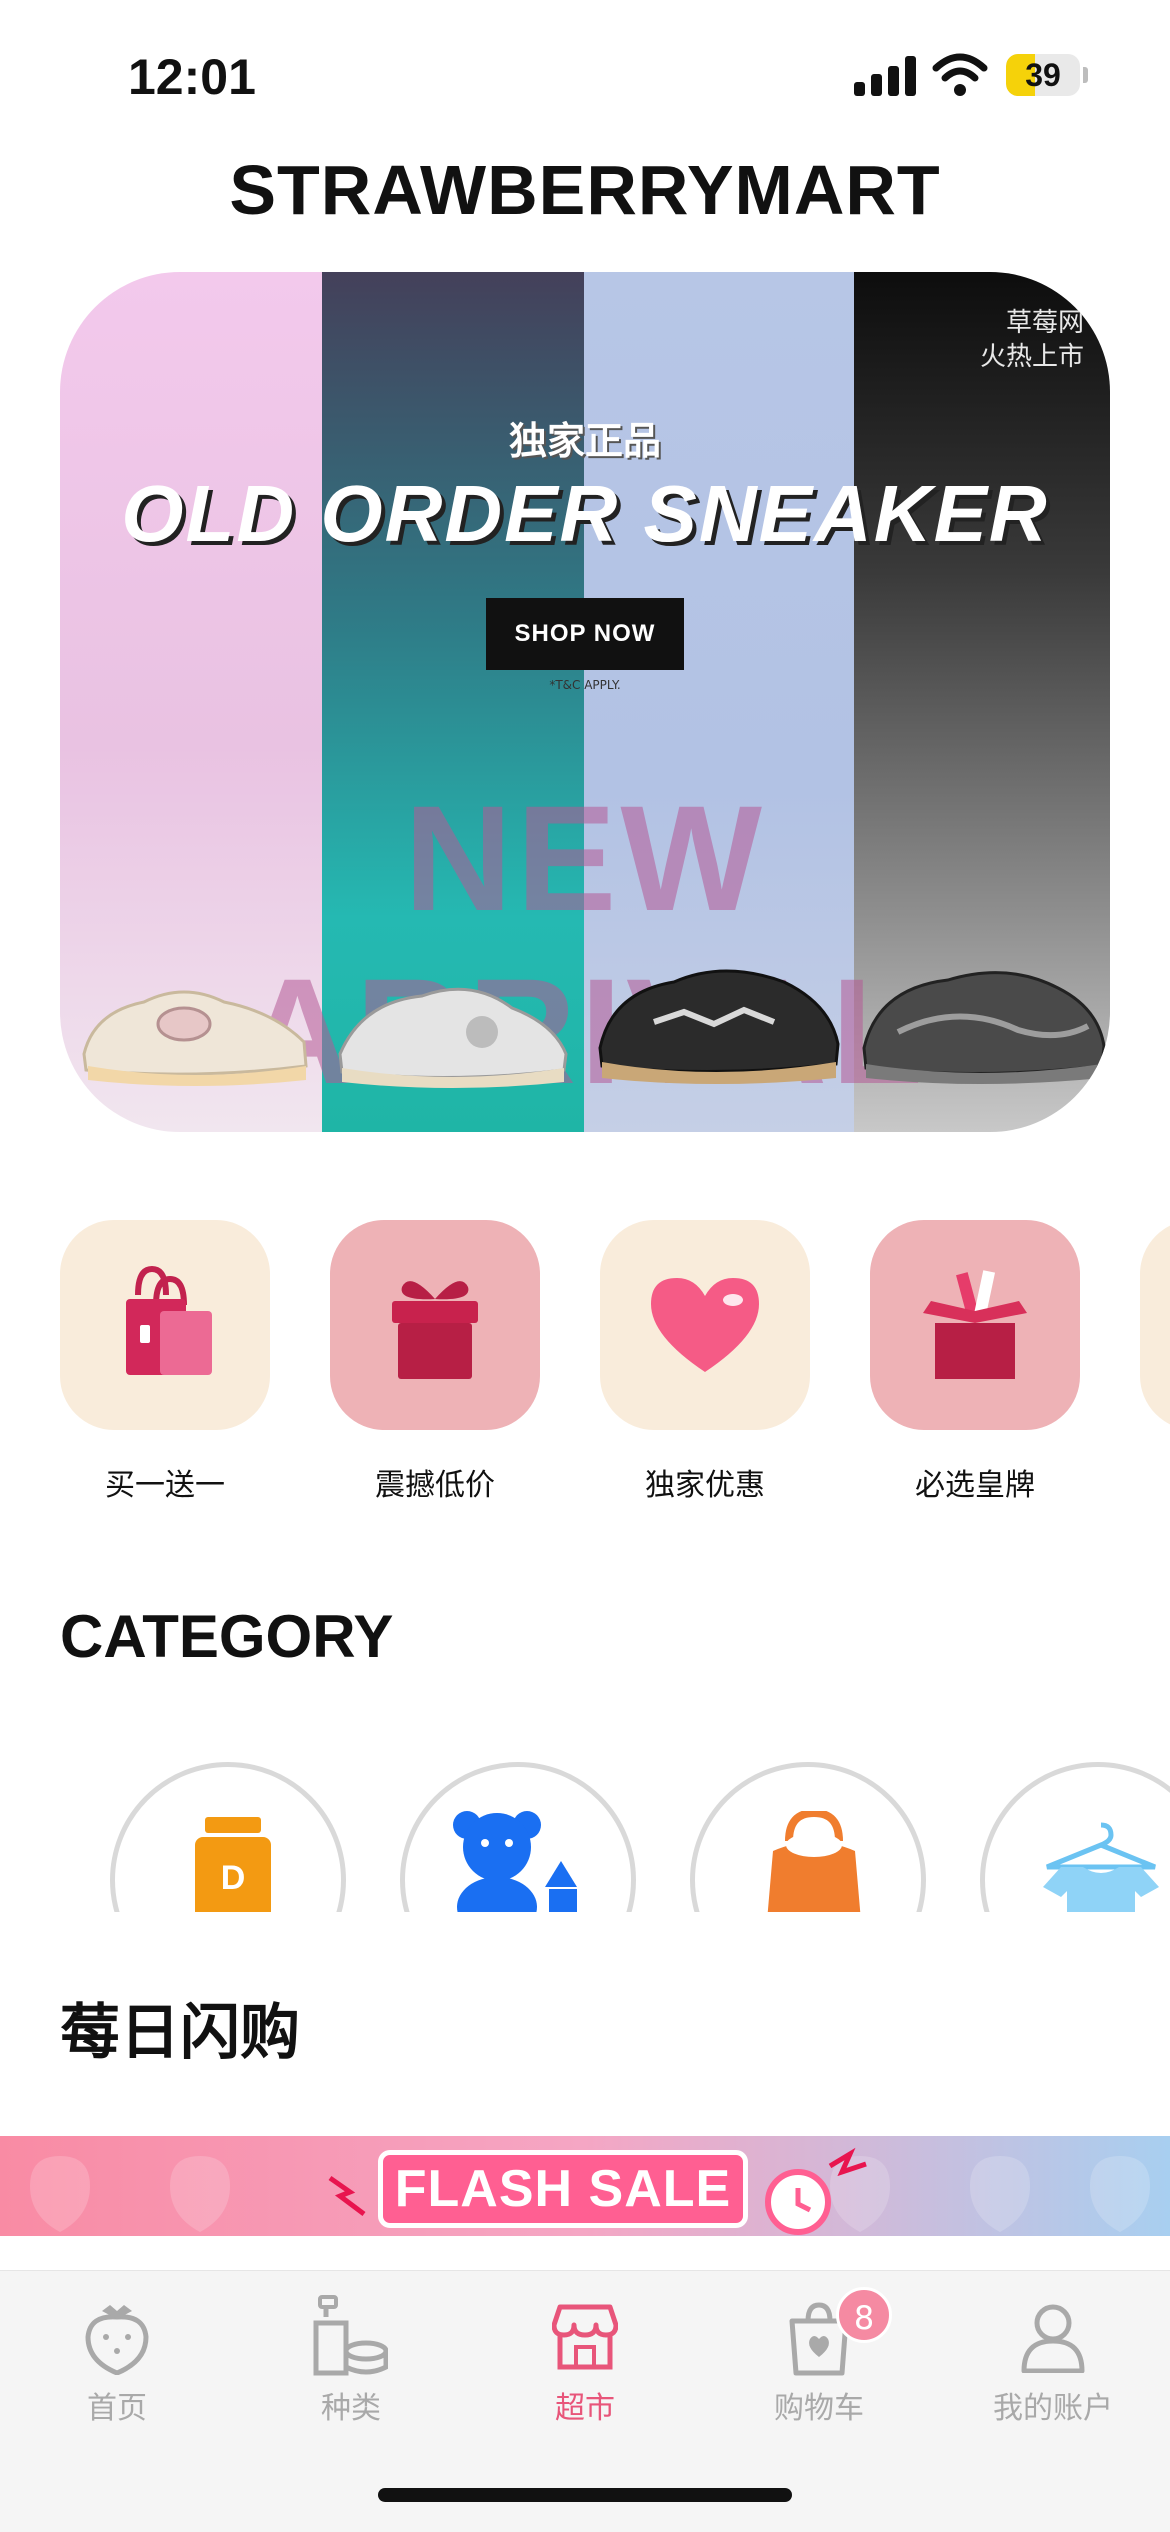 This screenshot has height=2532, width=1170. I want to click on status-time: 12:01, so click(192, 77).